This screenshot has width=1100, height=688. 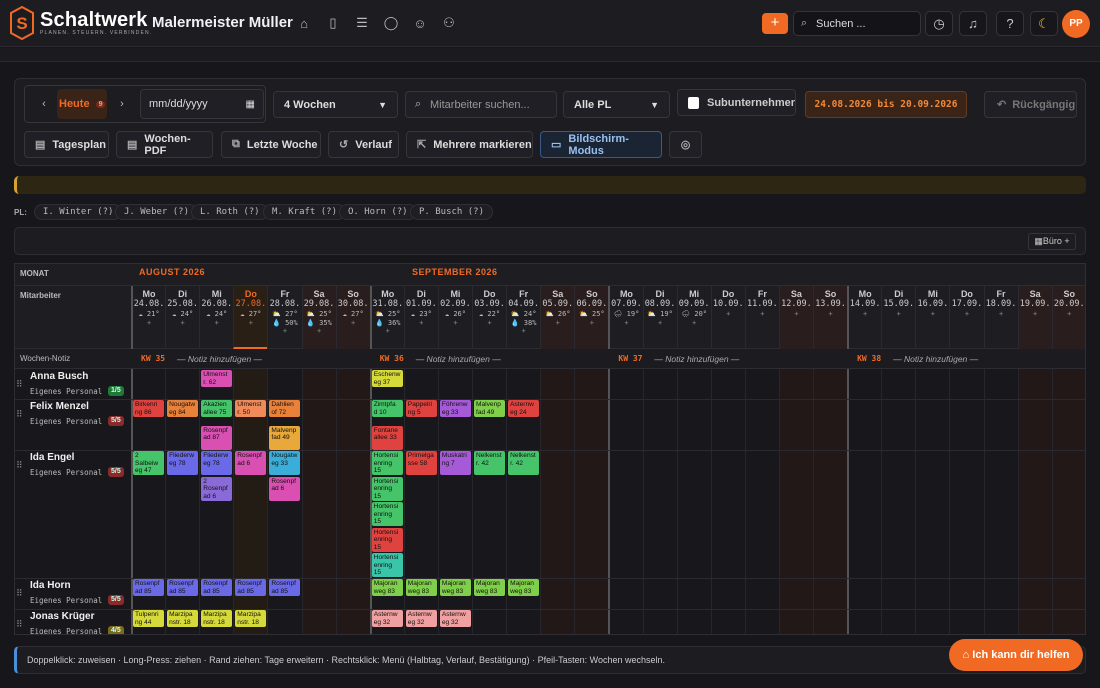 What do you see at coordinates (335, 104) in the screenshot?
I see `weeks-select: 4 Wochen ▼` at bounding box center [335, 104].